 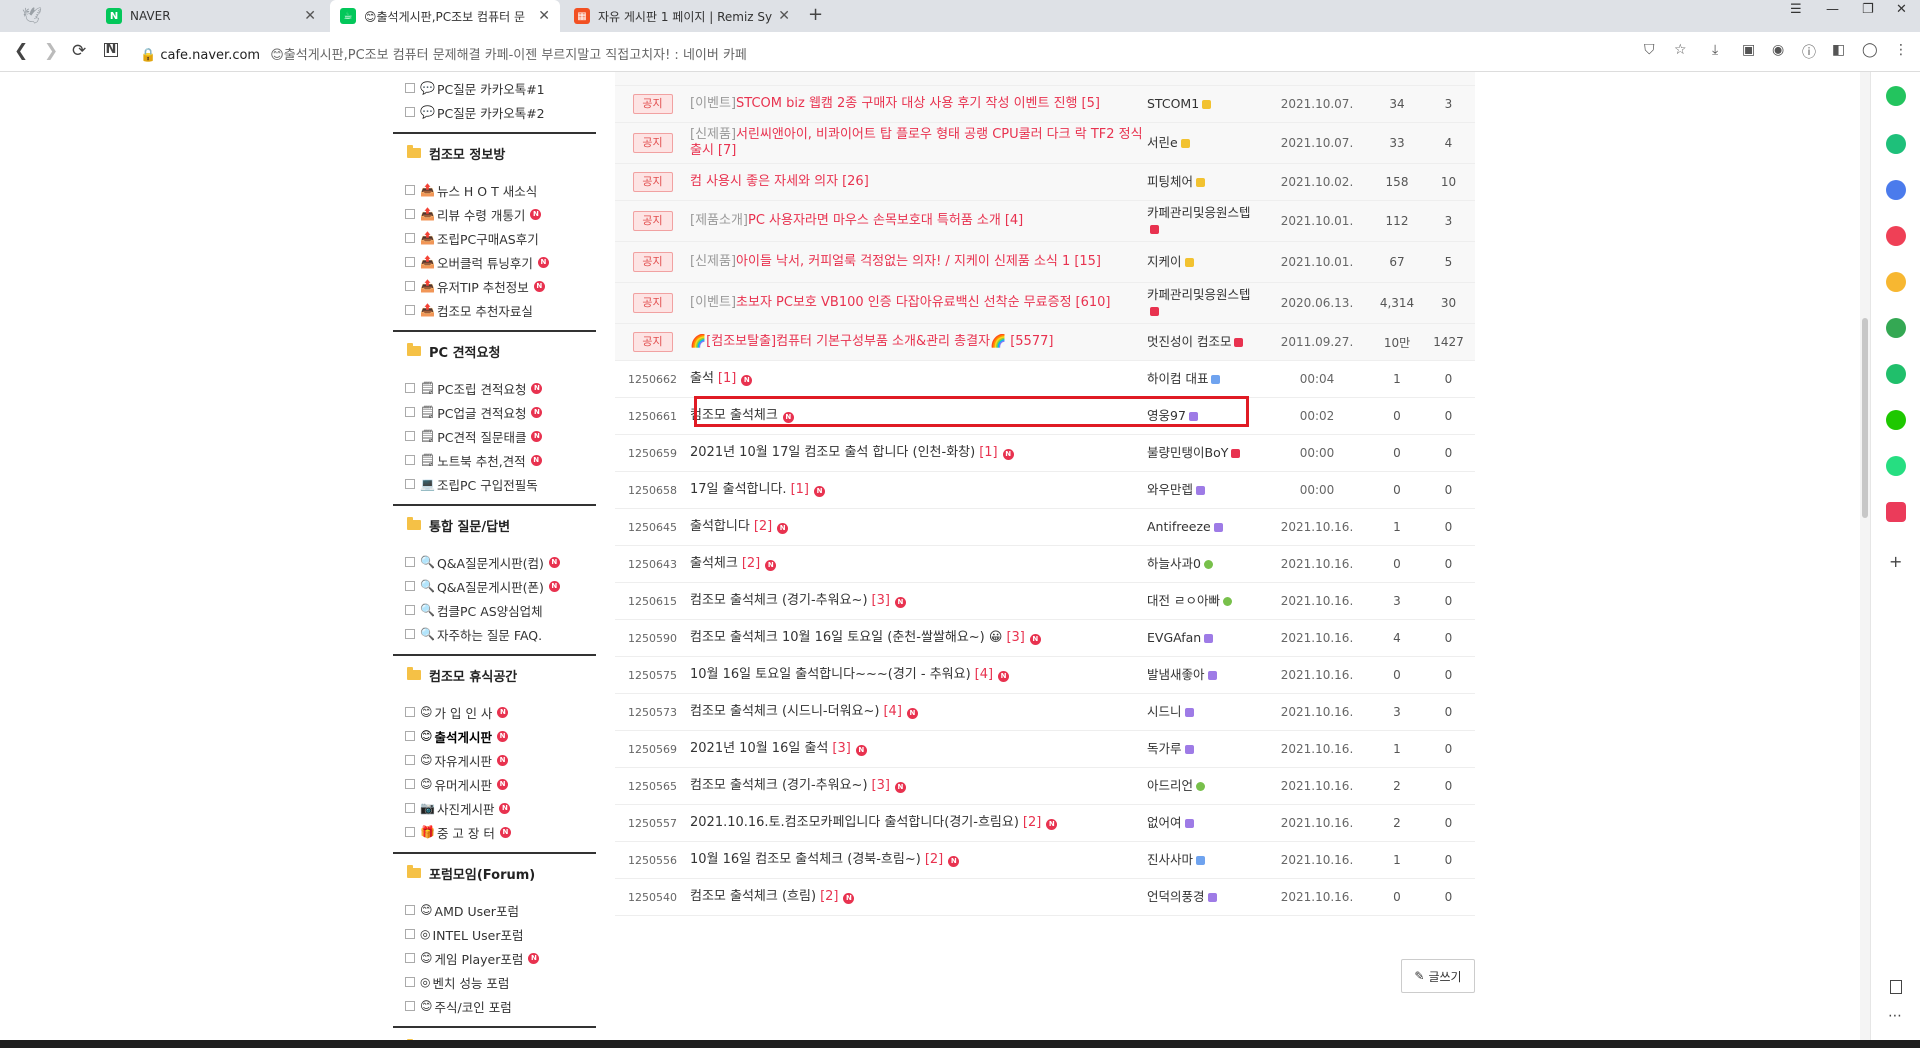 I want to click on talk-icon, so click(x=1896, y=144).